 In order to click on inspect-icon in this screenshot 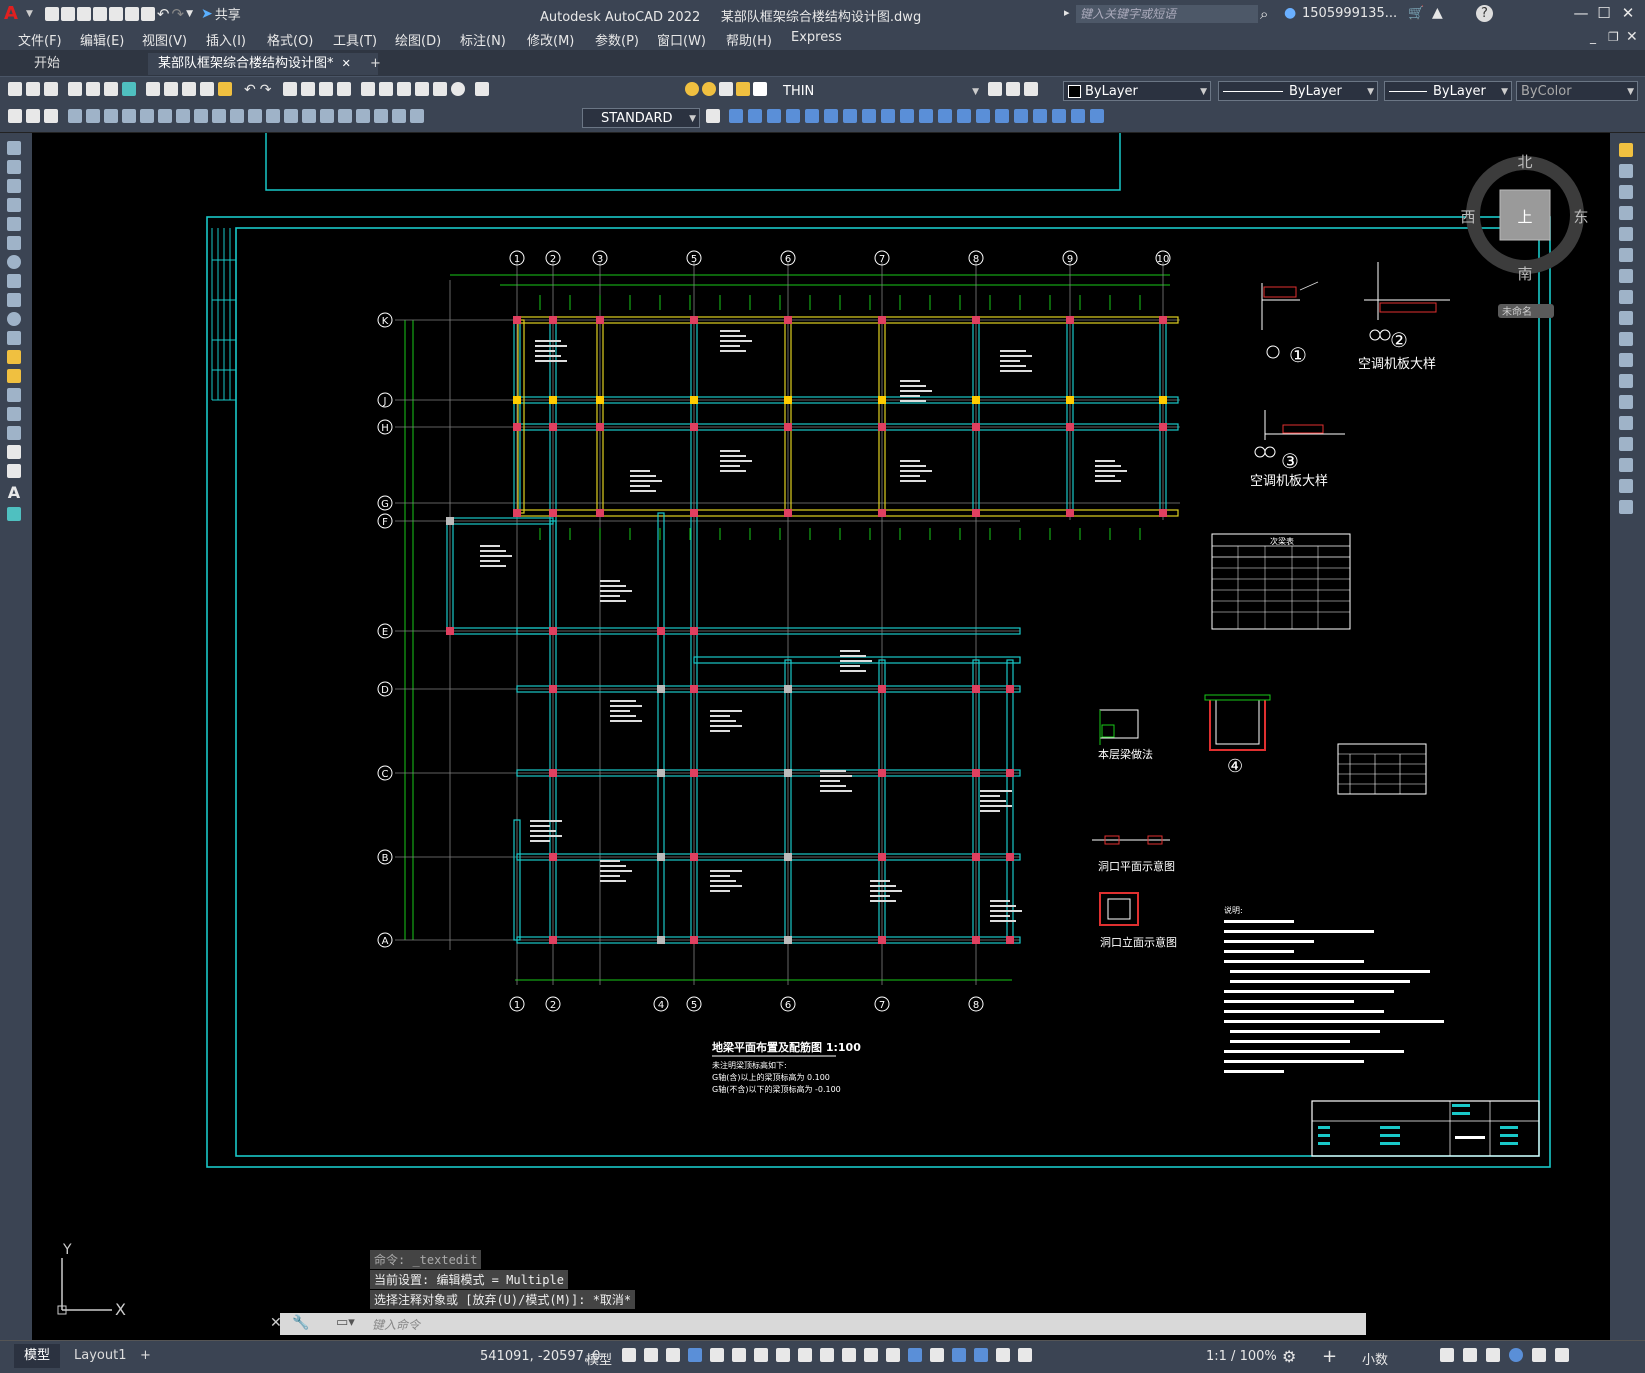, I will do `click(345, 116)`.